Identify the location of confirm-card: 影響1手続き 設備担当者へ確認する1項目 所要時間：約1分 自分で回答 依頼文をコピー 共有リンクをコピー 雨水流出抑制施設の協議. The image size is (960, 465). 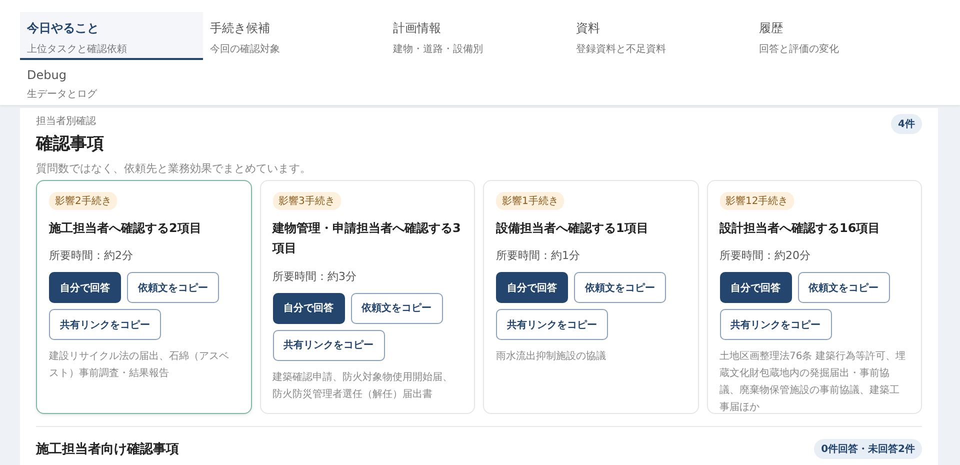
(590, 297).